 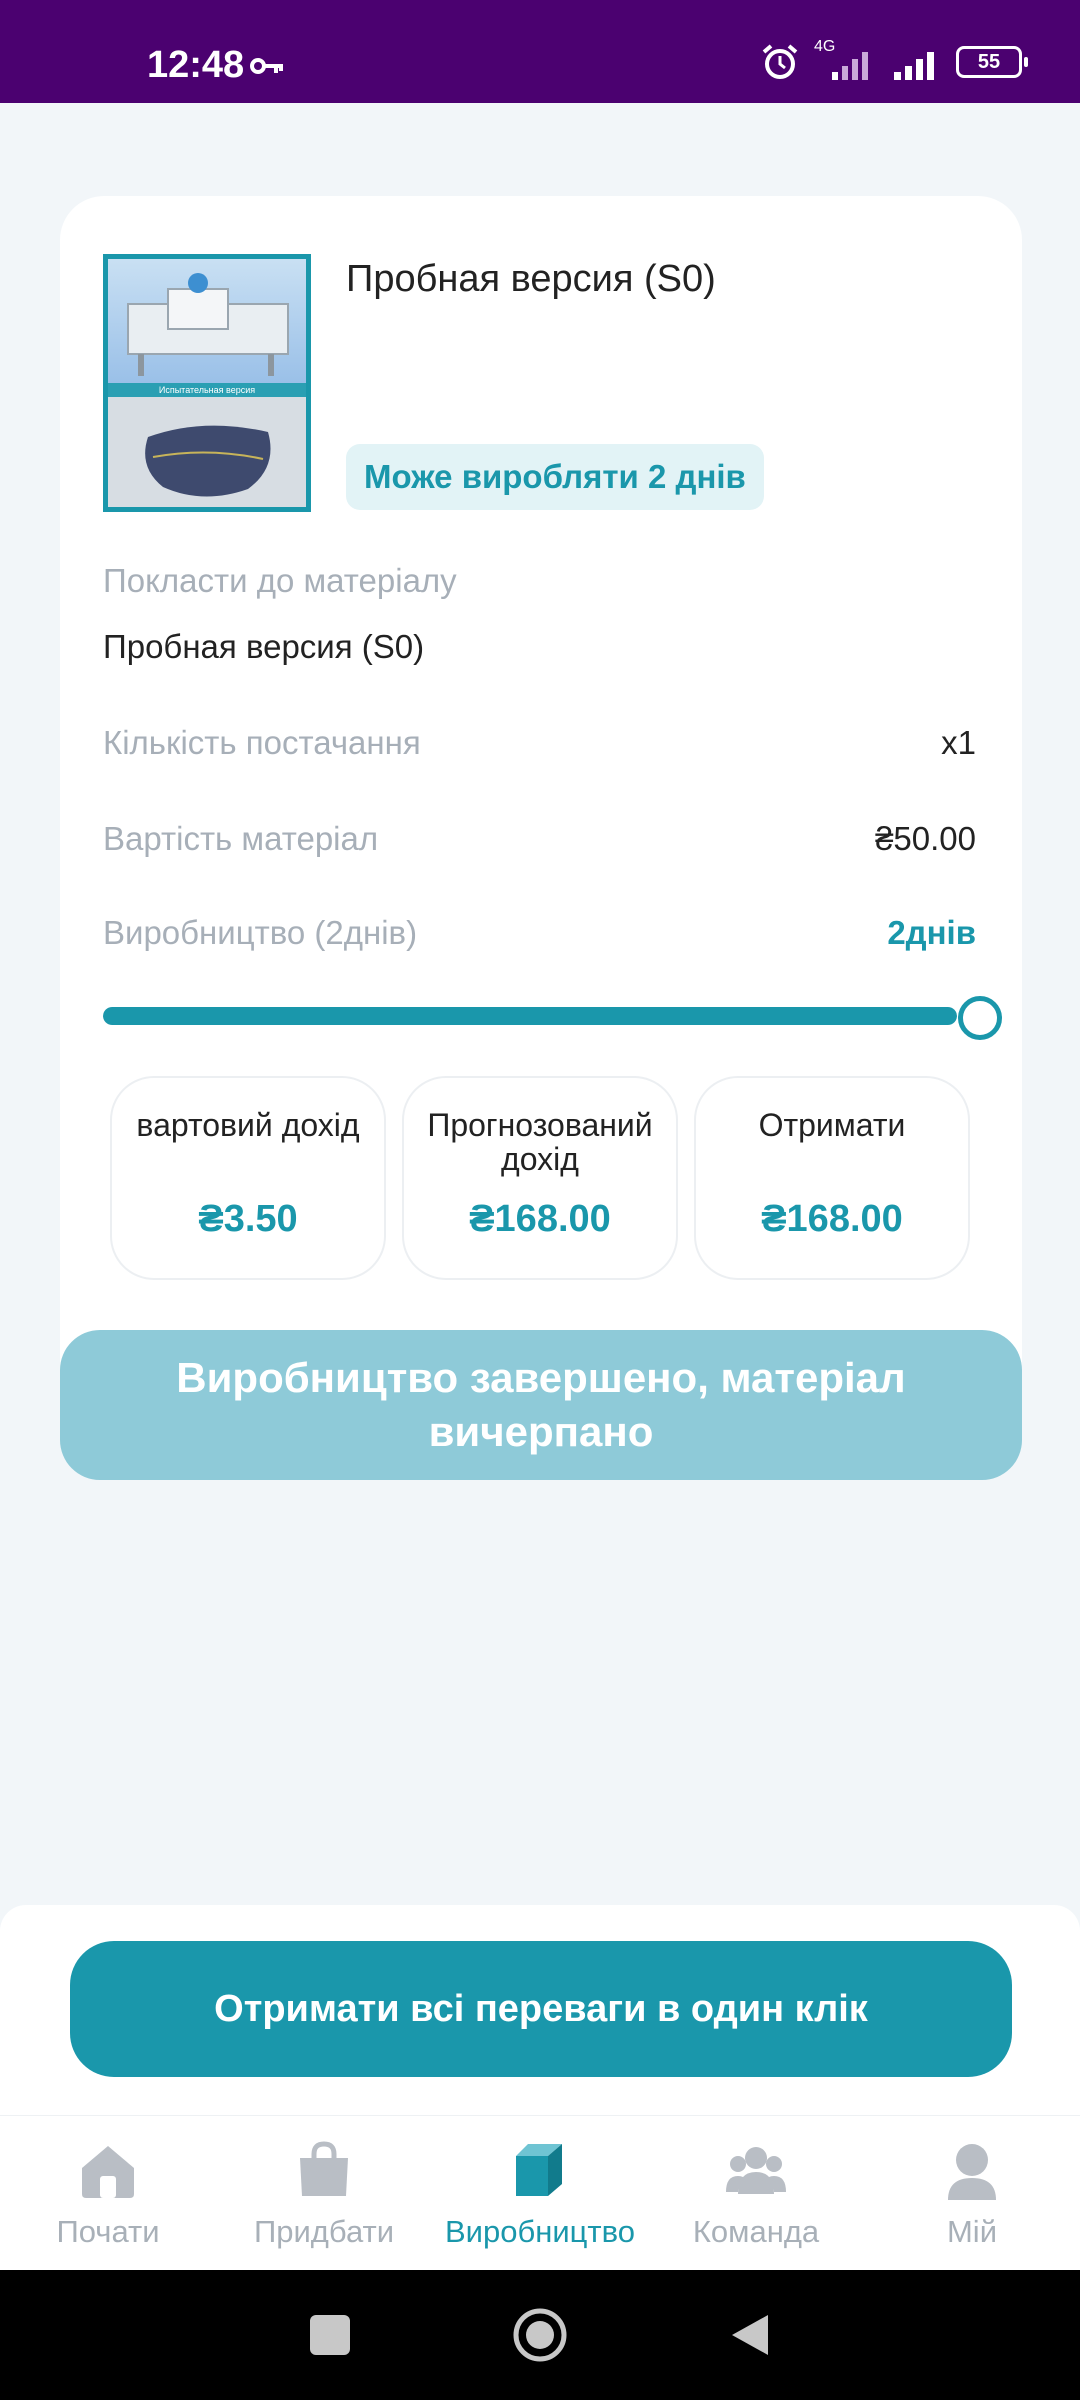 I want to click on product-image: Испытательная версия, so click(x=207, y=383).